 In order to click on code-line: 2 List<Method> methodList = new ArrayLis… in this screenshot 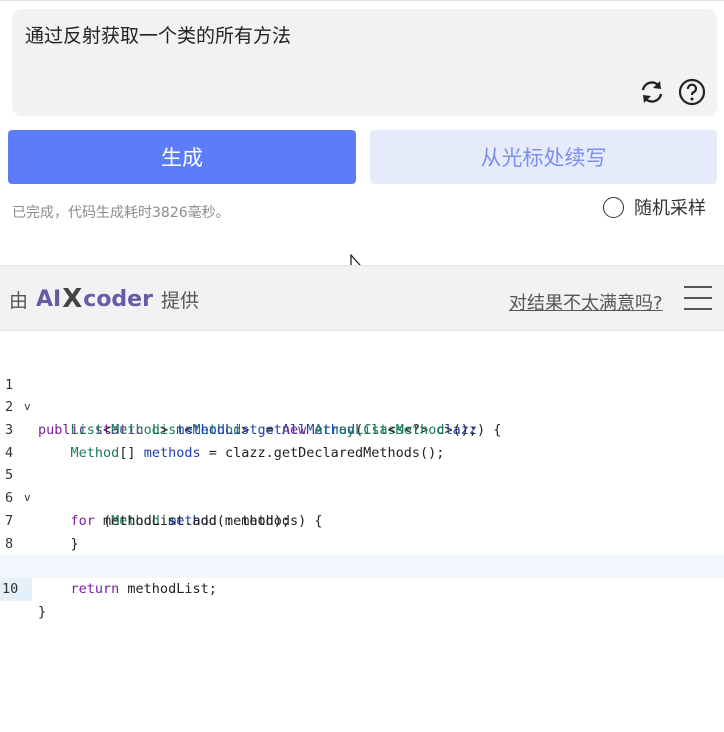, I will do `click(362, 406)`.